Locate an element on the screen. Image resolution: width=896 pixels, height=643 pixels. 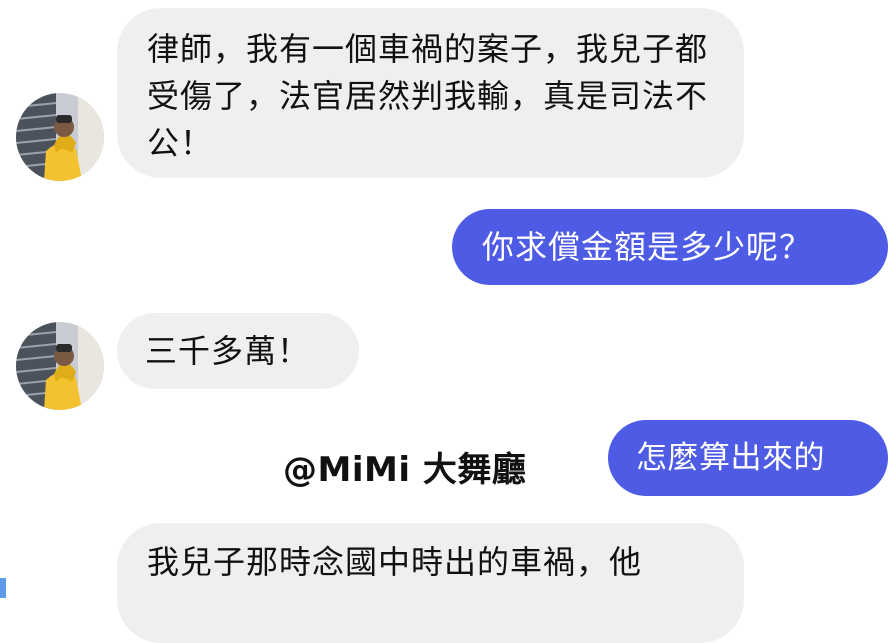
message-bubble-incoming: 我兒子那時念國中時出的車禍，他 is located at coordinates (430, 583).